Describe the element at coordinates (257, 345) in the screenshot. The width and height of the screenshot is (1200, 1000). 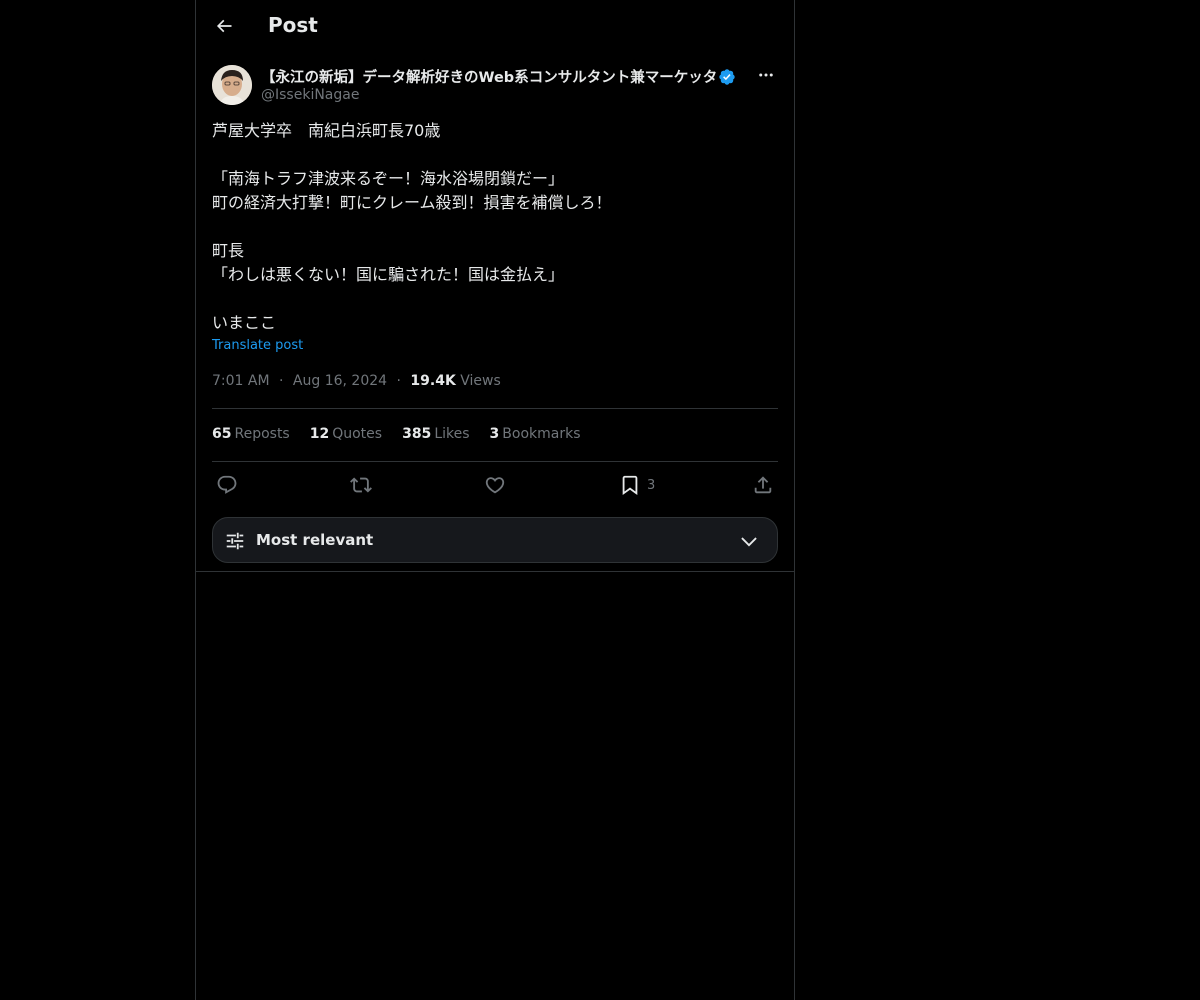
I see `translate-post-link: Translate post` at that location.